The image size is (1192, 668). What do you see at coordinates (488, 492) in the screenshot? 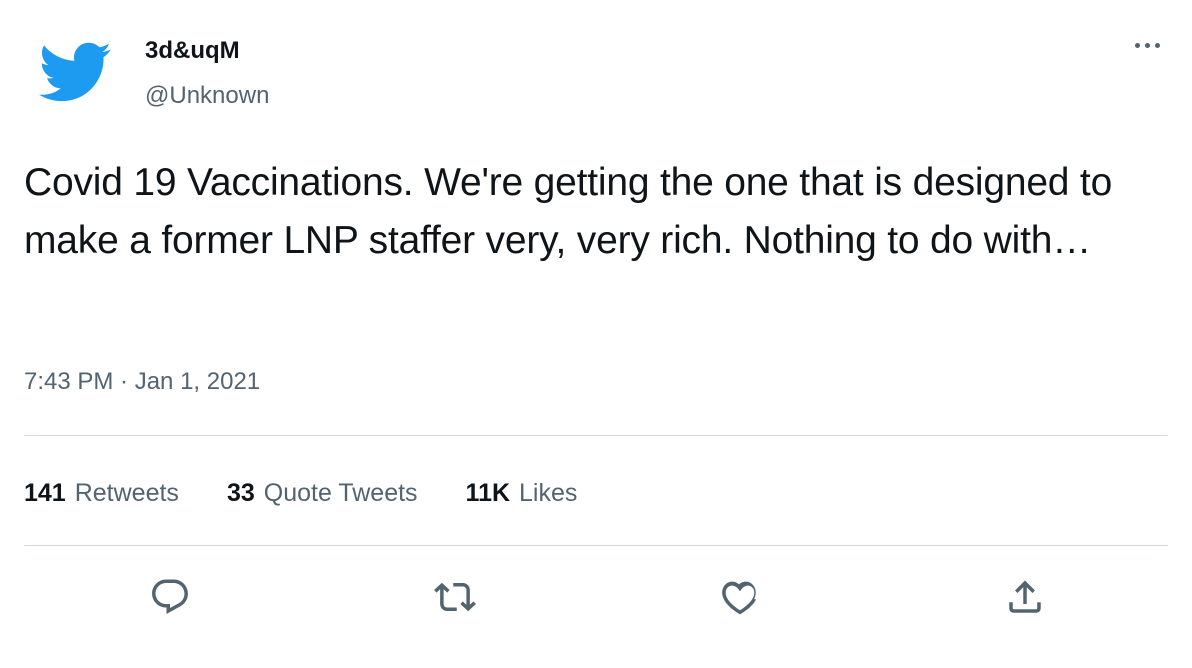
I see `likes-count: 11K` at bounding box center [488, 492].